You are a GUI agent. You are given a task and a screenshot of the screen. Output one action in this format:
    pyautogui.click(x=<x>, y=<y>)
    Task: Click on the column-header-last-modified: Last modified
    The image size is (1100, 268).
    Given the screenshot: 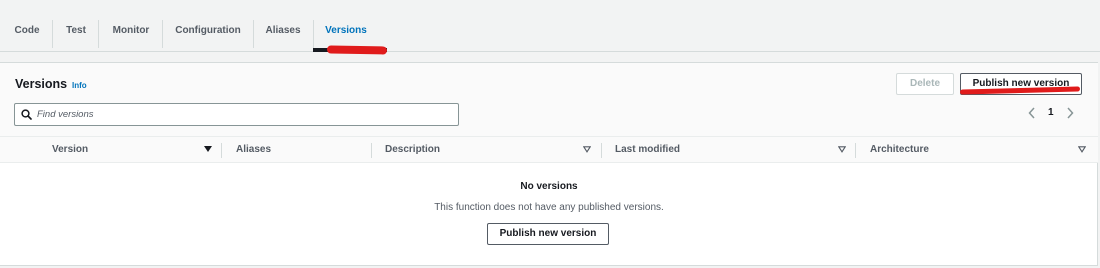 What is the action you would take?
    pyautogui.click(x=647, y=150)
    